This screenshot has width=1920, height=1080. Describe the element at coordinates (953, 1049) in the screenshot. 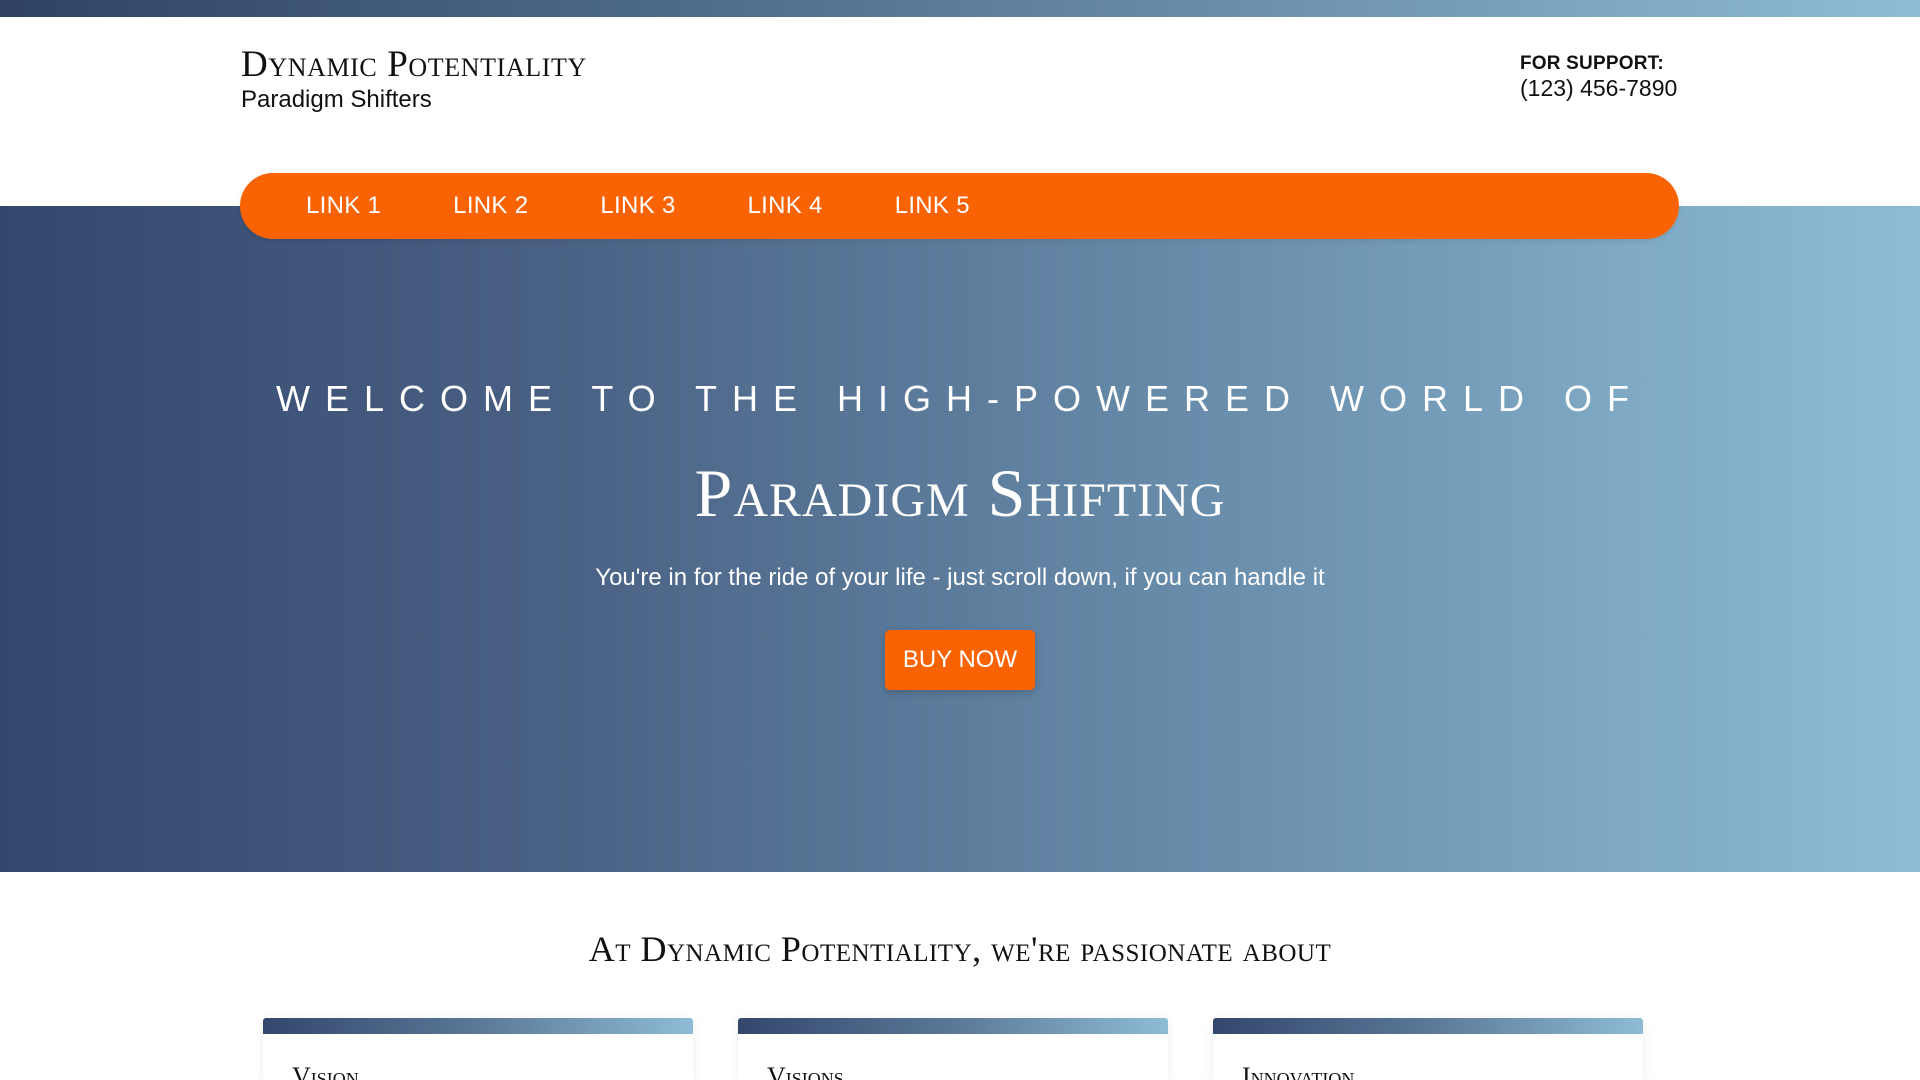

I see `feature-card-visions: Visions` at that location.